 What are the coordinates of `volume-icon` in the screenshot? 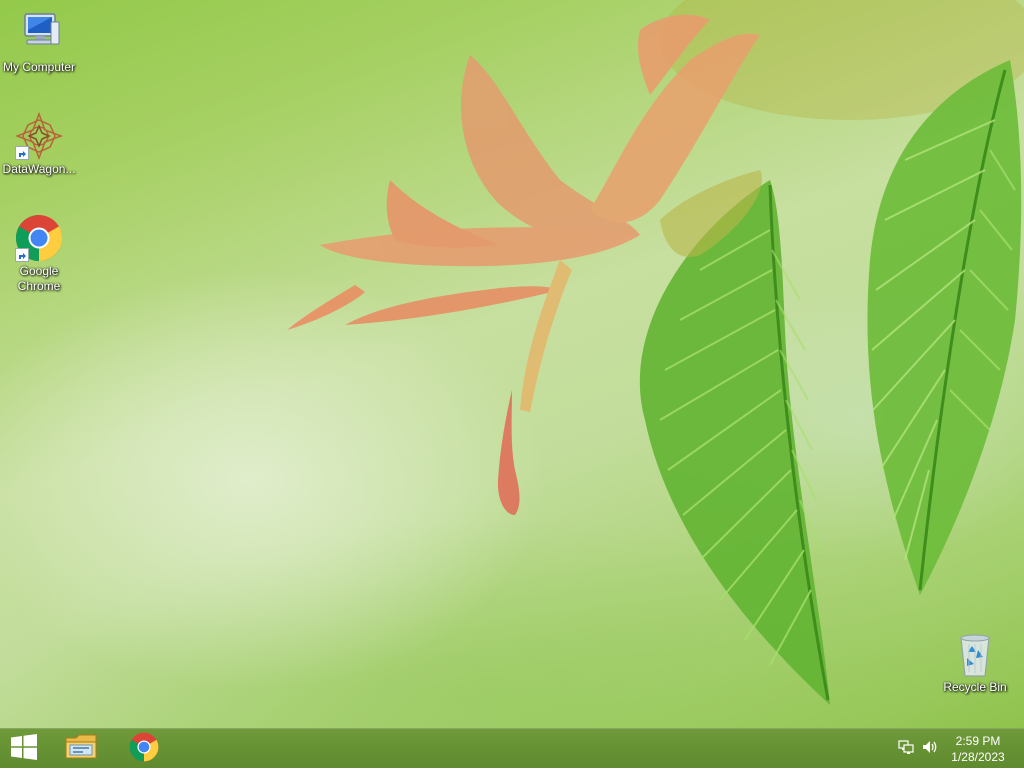 It's located at (930, 749).